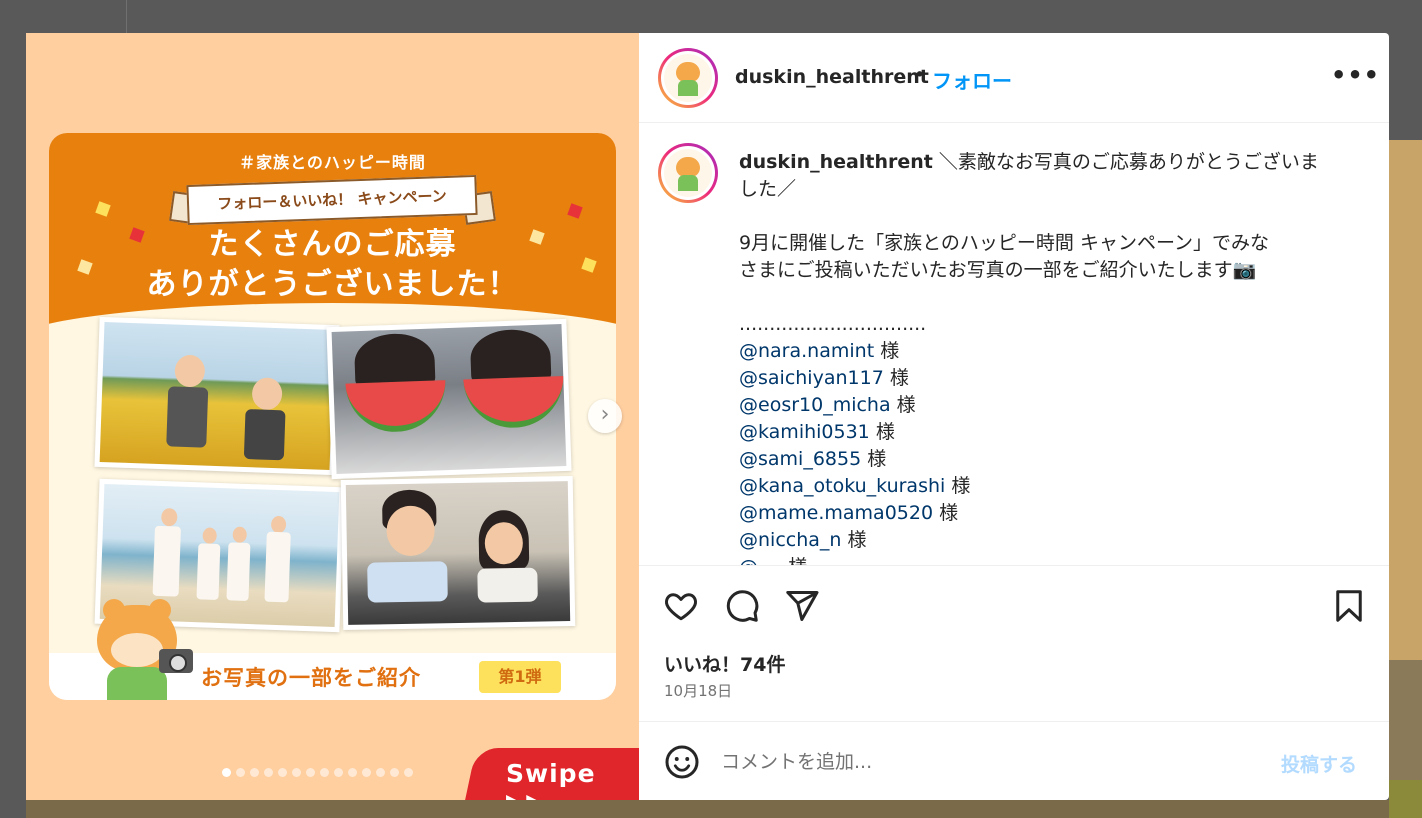 Image resolution: width=1422 pixels, height=818 pixels. I want to click on comment-input, so click(991, 762).